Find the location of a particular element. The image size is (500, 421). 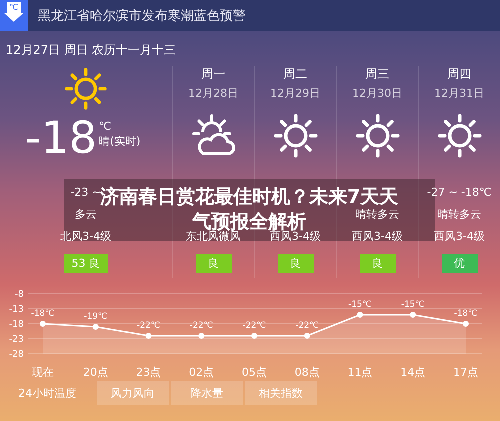

date-label: 12月31日 is located at coordinates (459, 94).